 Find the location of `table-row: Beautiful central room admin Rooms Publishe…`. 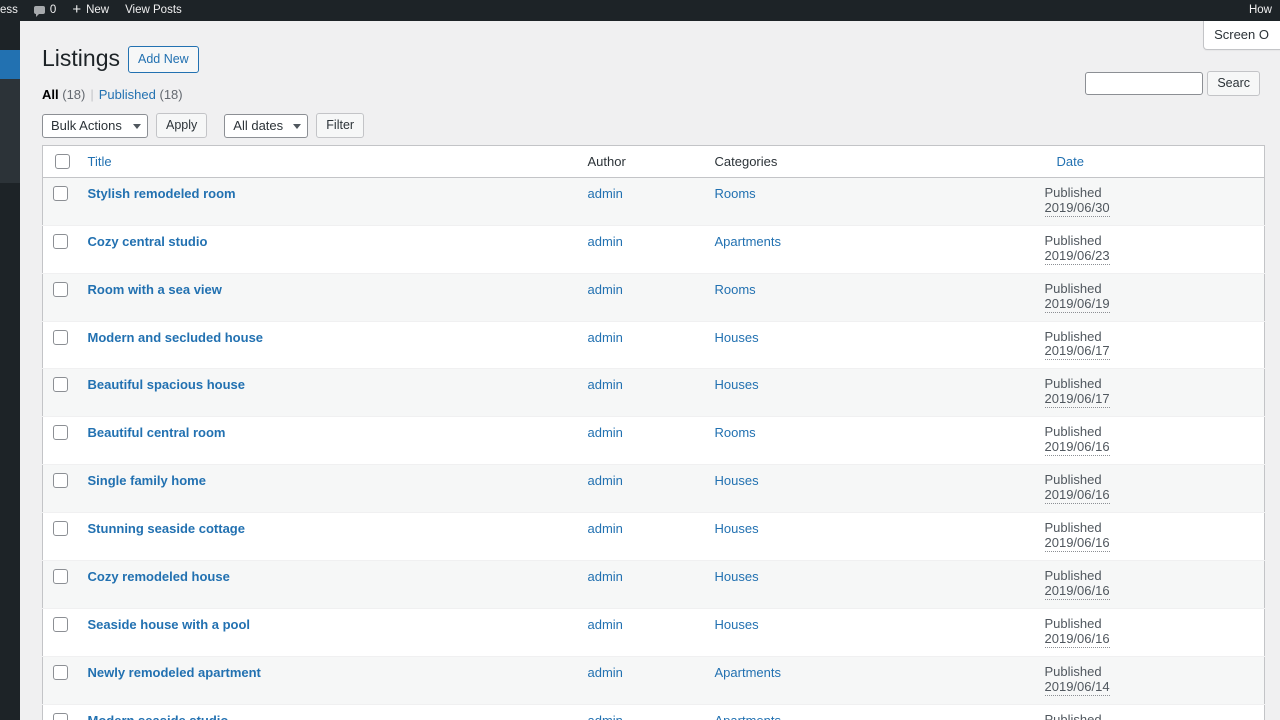

table-row: Beautiful central room admin Rooms Publishe… is located at coordinates (653, 440).